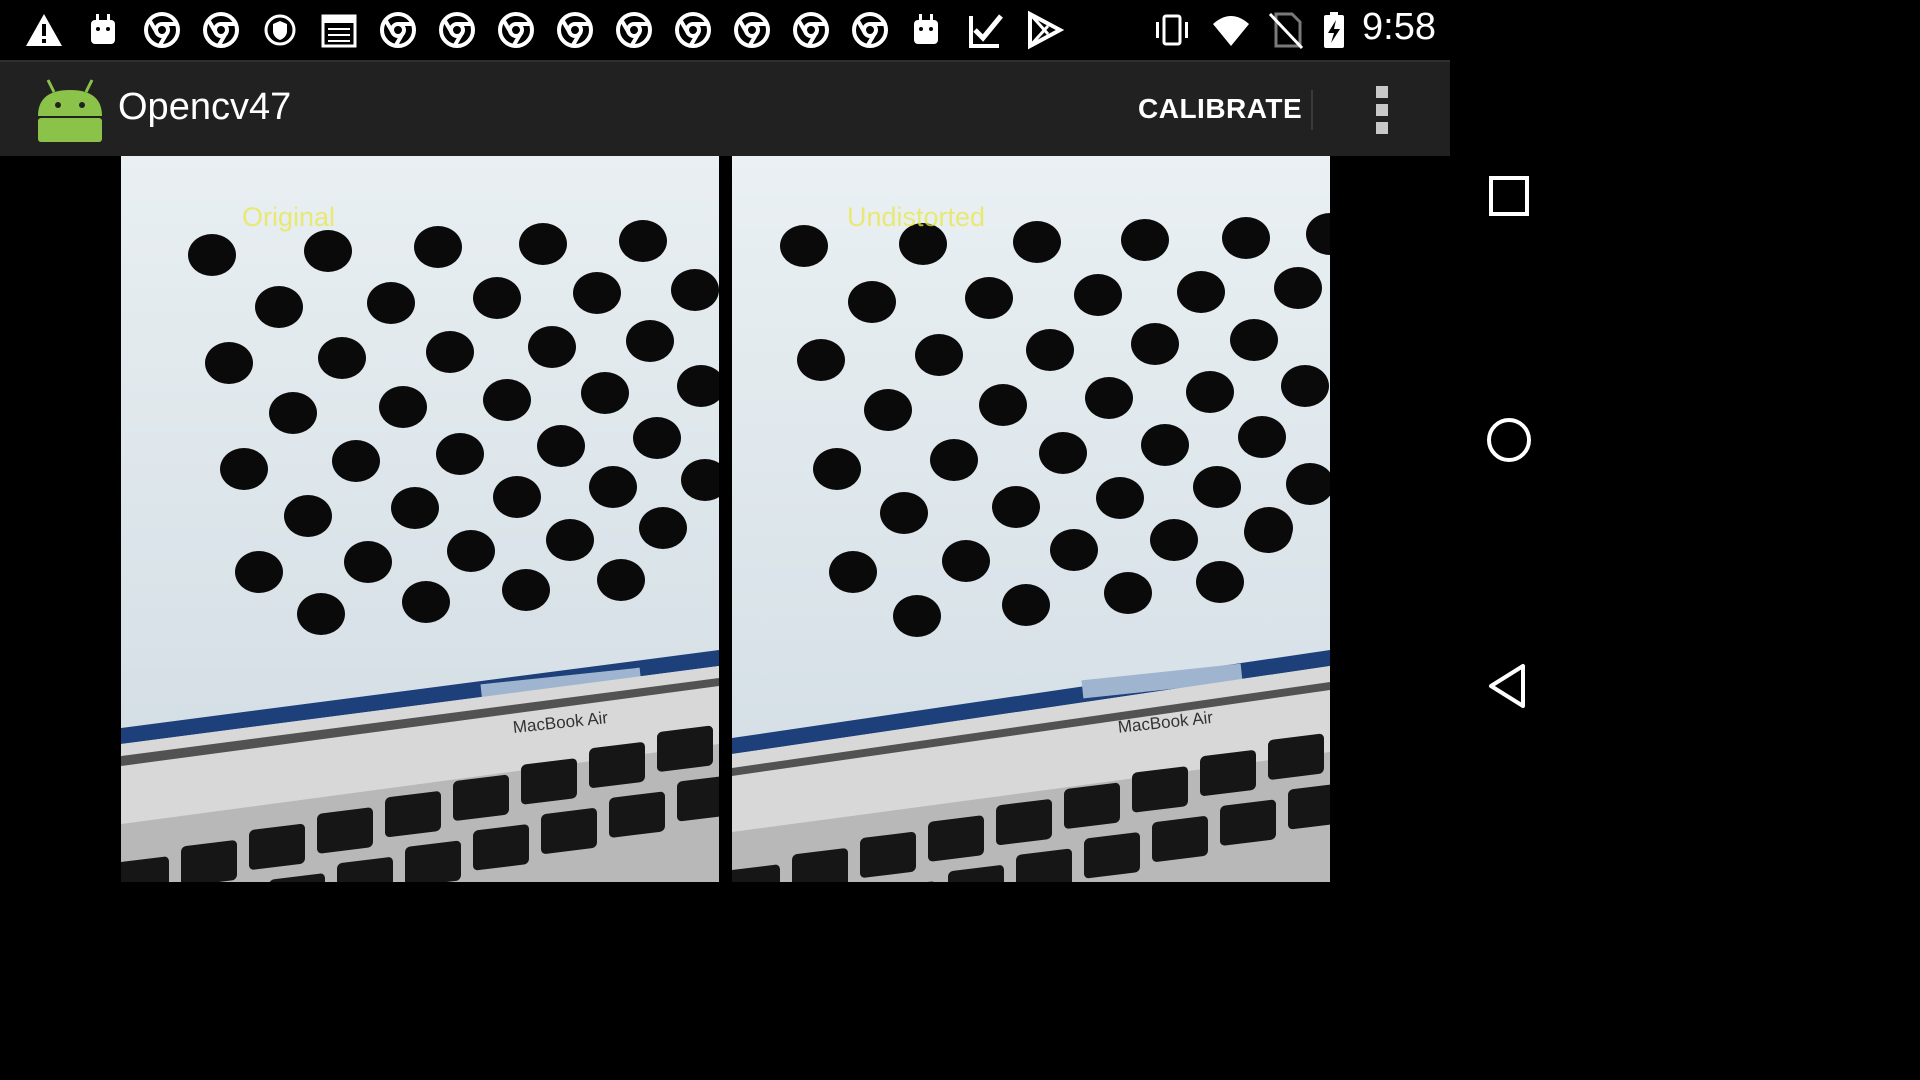 The height and width of the screenshot is (1080, 1920). Describe the element at coordinates (725, 108) in the screenshot. I see `action-bar: Opencv47 CALIBRATE` at that location.